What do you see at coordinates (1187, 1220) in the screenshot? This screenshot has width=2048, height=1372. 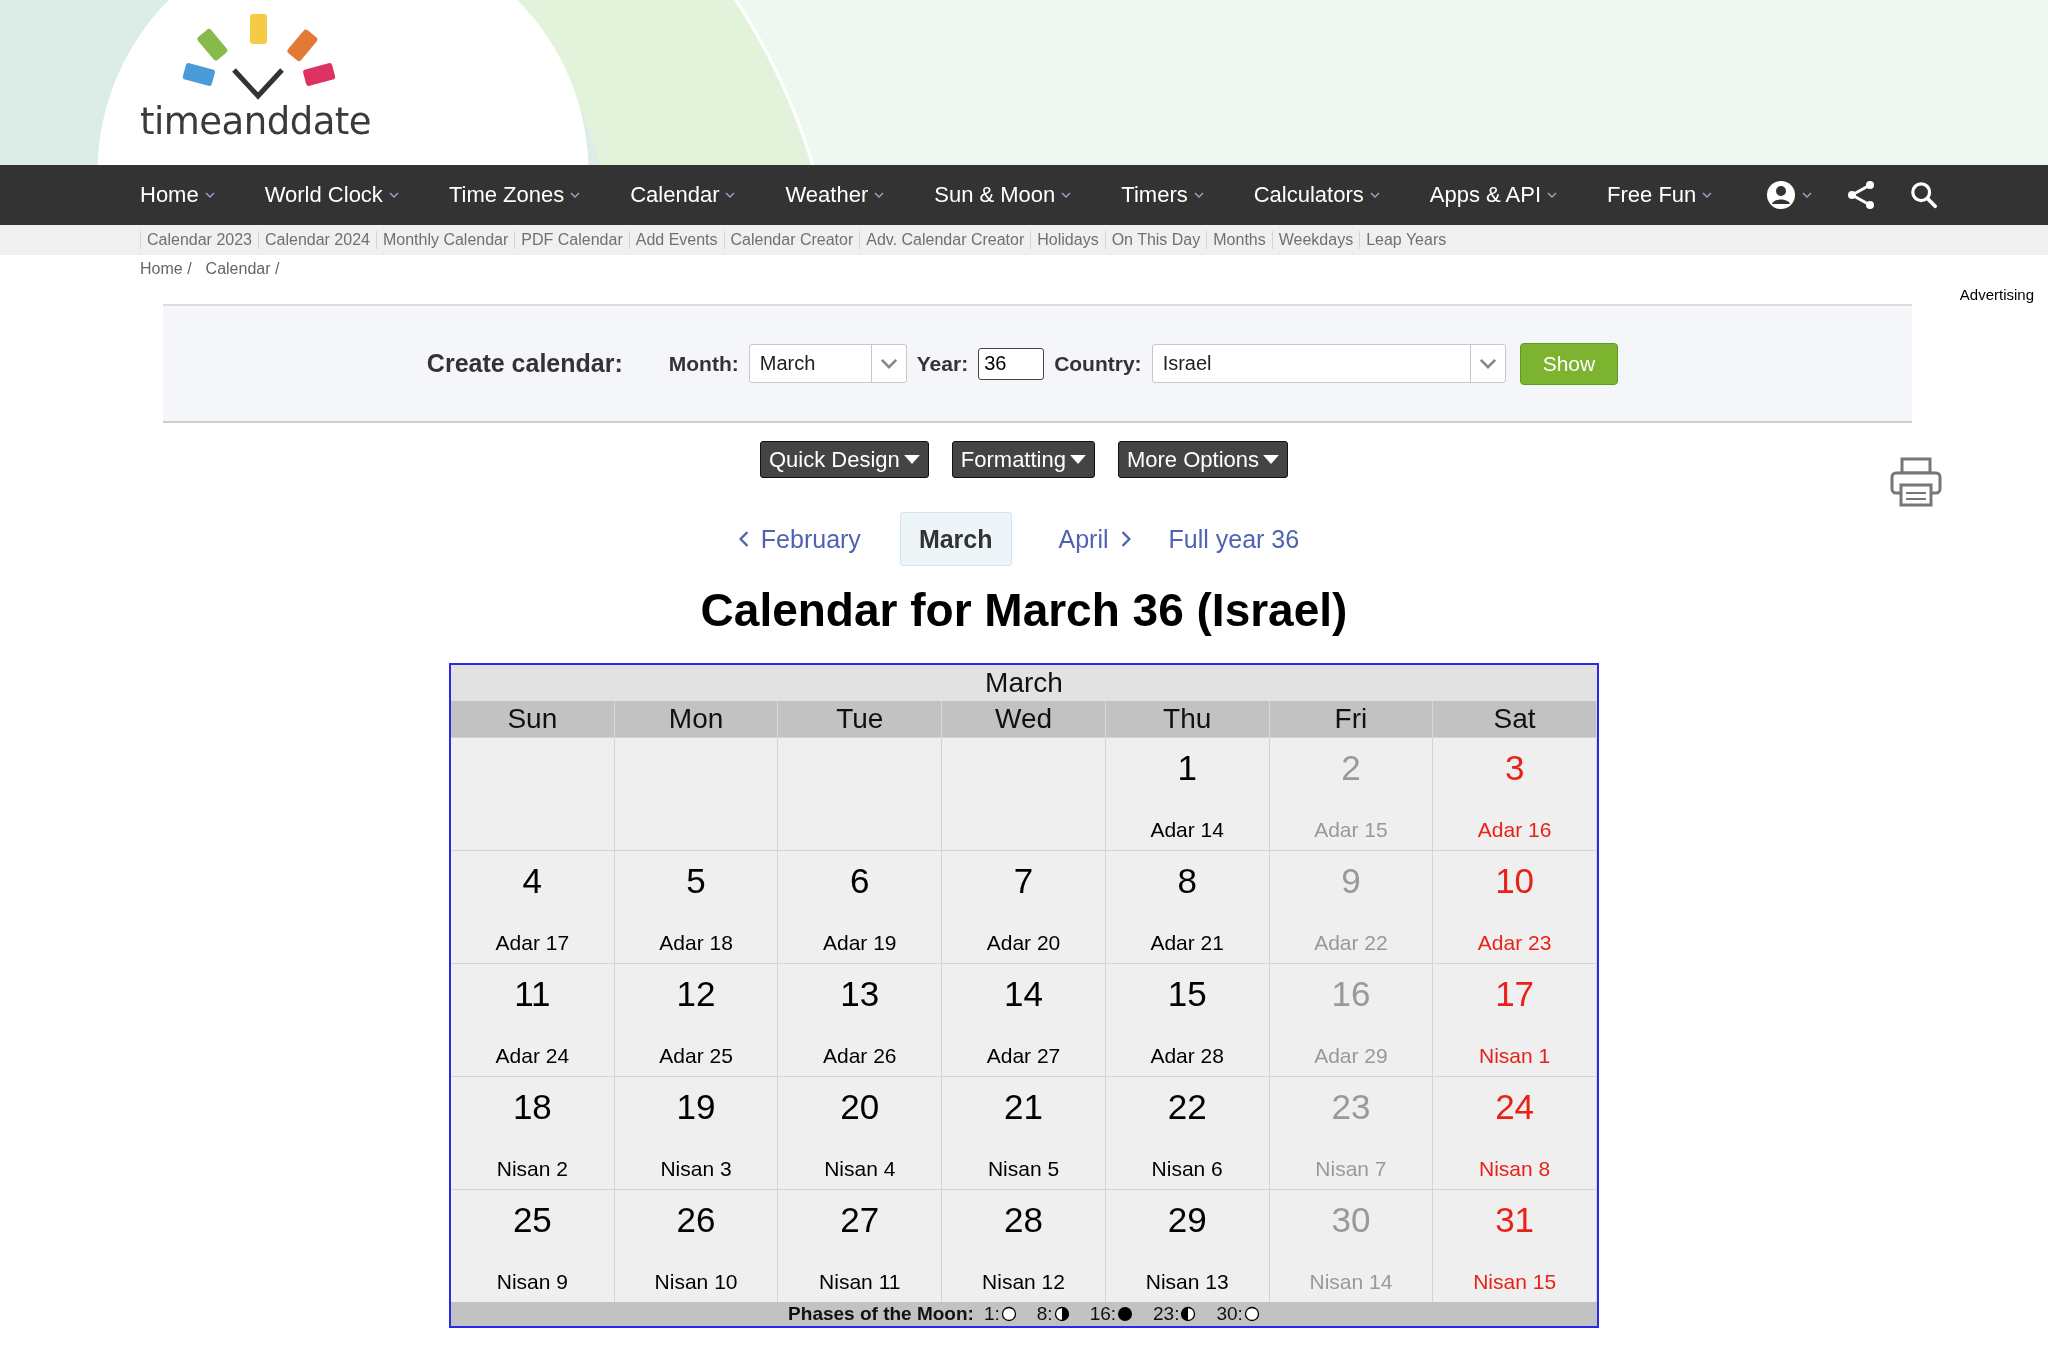 I see `day-number: 29` at bounding box center [1187, 1220].